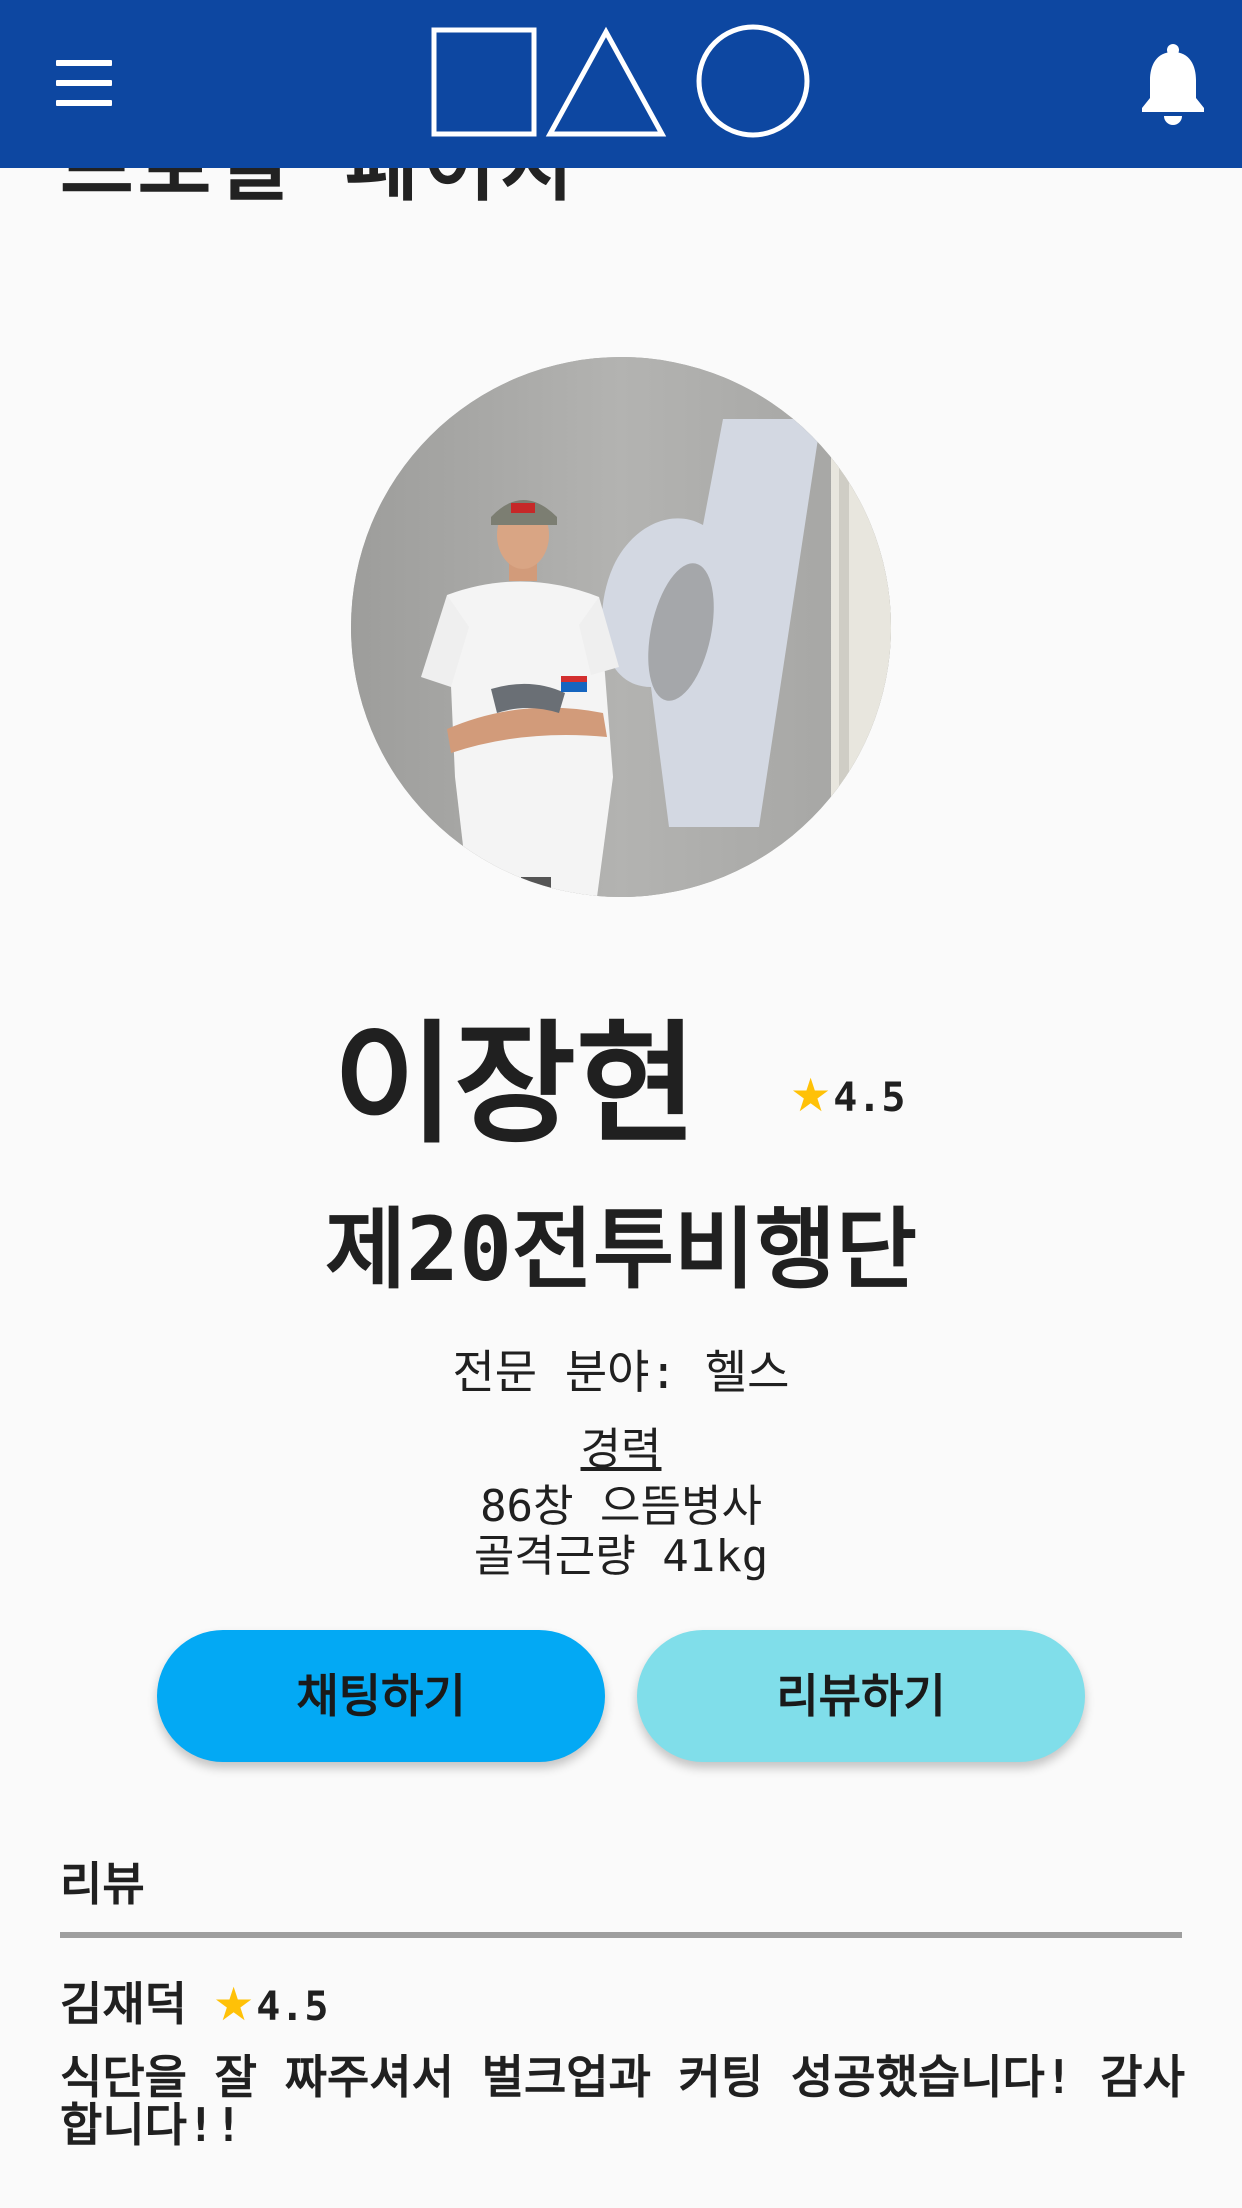  What do you see at coordinates (861, 1696) in the screenshot?
I see `write-review-button: 리뷰하기` at bounding box center [861, 1696].